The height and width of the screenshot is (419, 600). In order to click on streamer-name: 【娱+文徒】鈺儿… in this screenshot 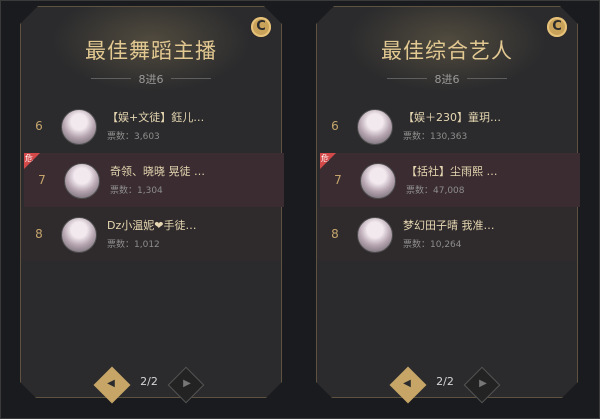, I will do `click(156, 117)`.